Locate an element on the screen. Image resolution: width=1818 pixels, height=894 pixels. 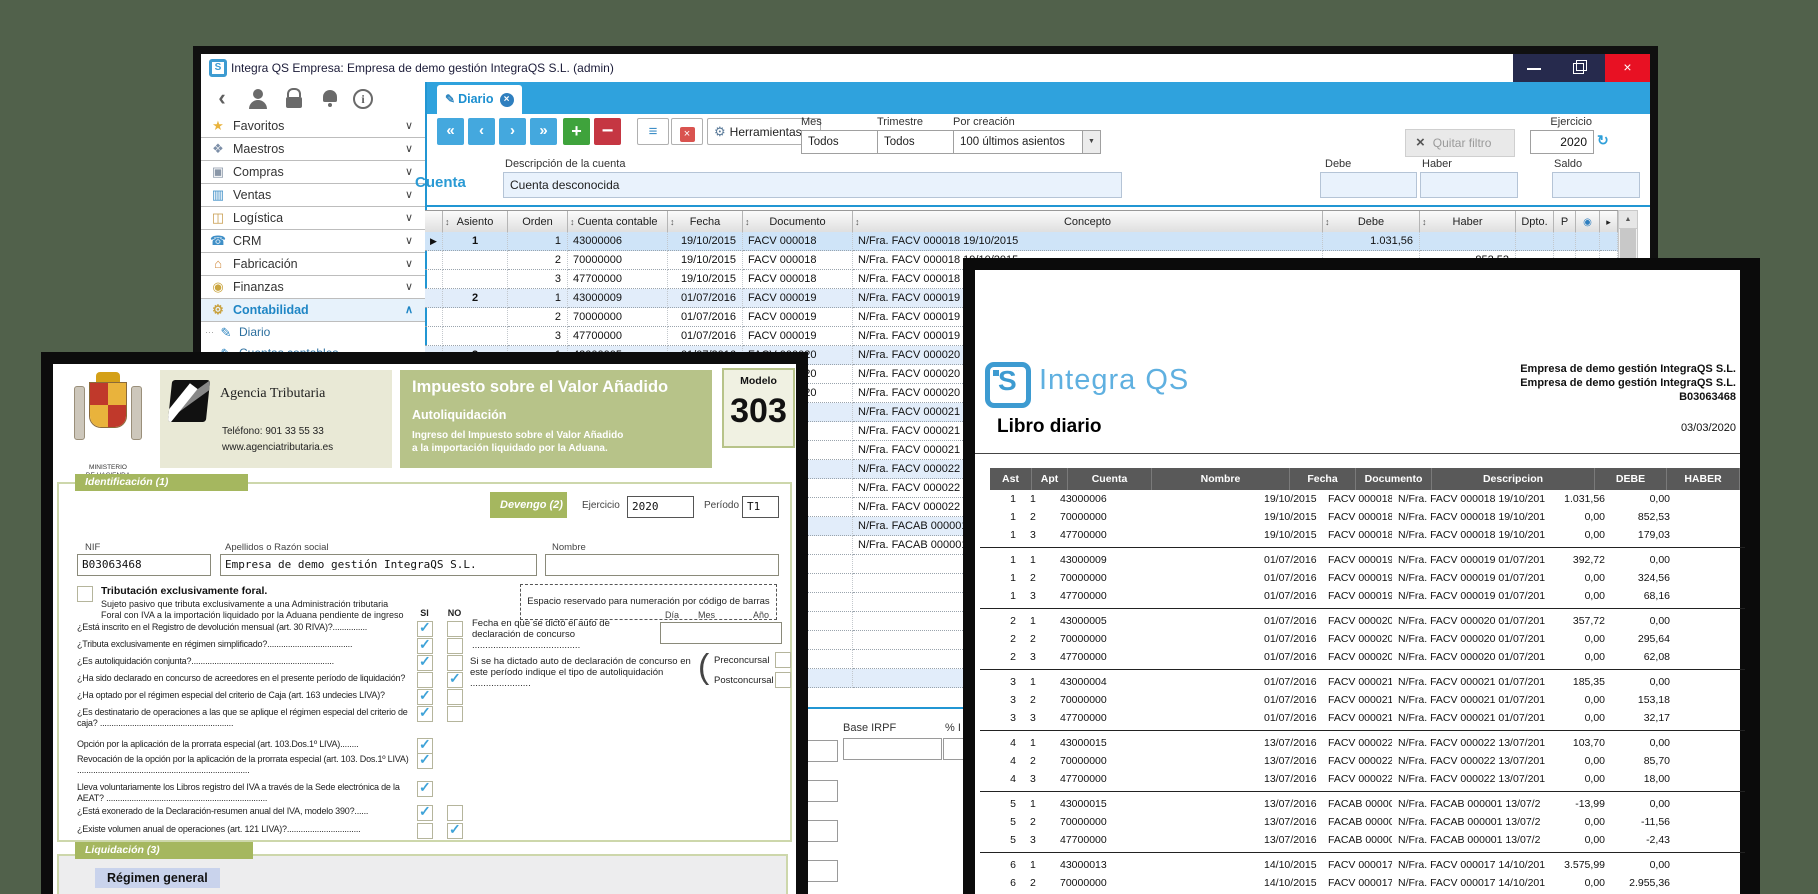
column-header-nav: ▸ is located at coordinates (1609, 222).